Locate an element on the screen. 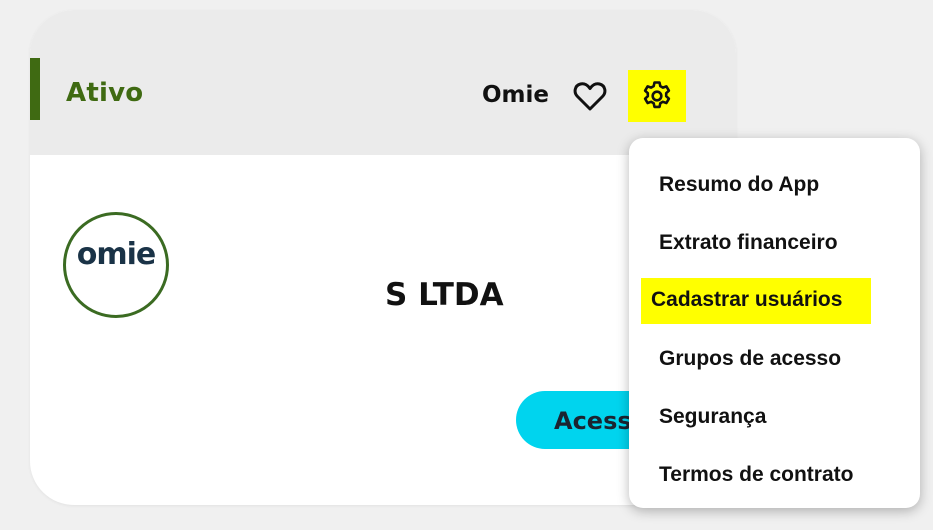 The height and width of the screenshot is (530, 933). menu-item-cadastrar-usuarios: Cadastrar usuários is located at coordinates (774, 302).